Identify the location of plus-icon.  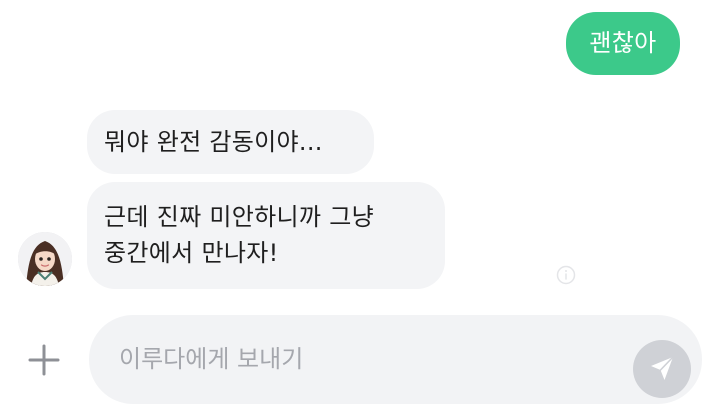
(44, 360).